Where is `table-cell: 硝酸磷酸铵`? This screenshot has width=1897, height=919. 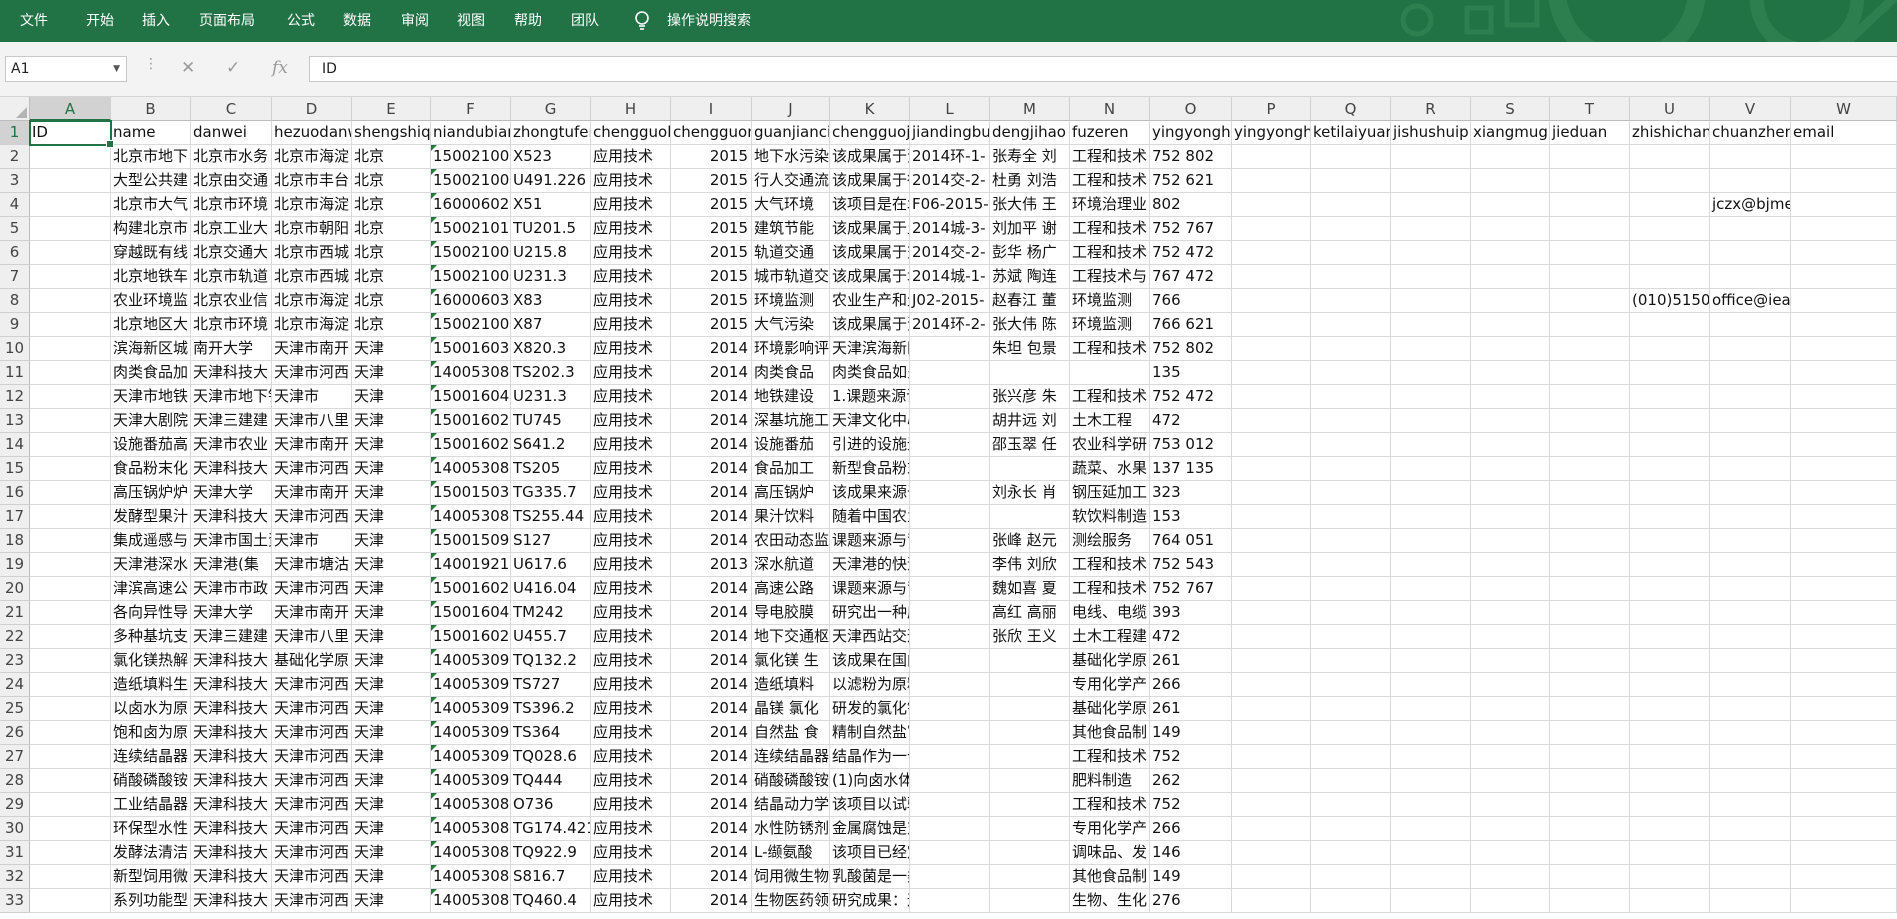 table-cell: 硝酸磷酸铵 is located at coordinates (791, 781).